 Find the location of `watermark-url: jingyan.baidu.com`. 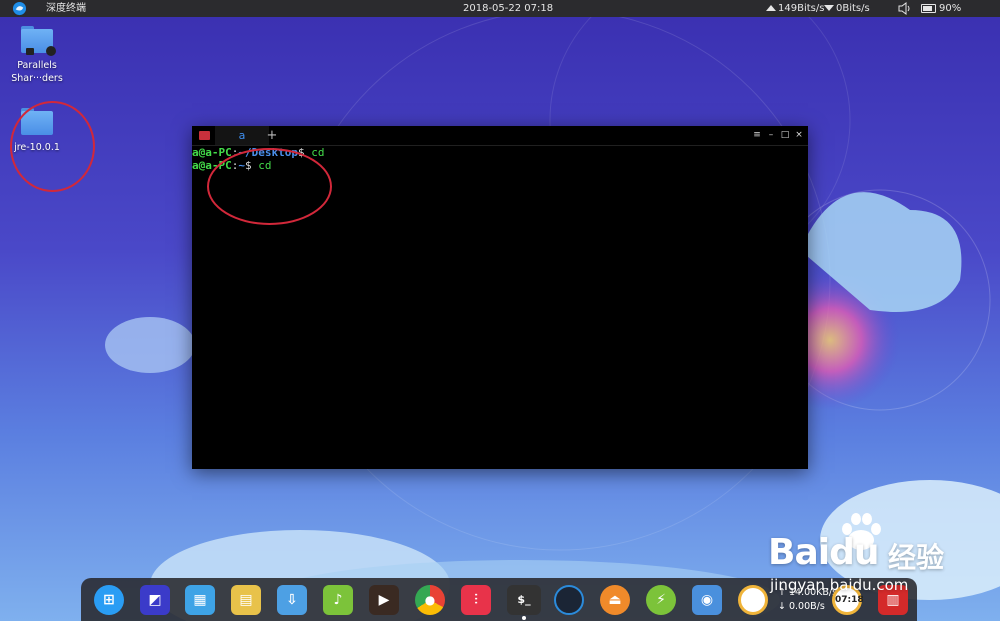

watermark-url: jingyan.baidu.com is located at coordinates (839, 585).